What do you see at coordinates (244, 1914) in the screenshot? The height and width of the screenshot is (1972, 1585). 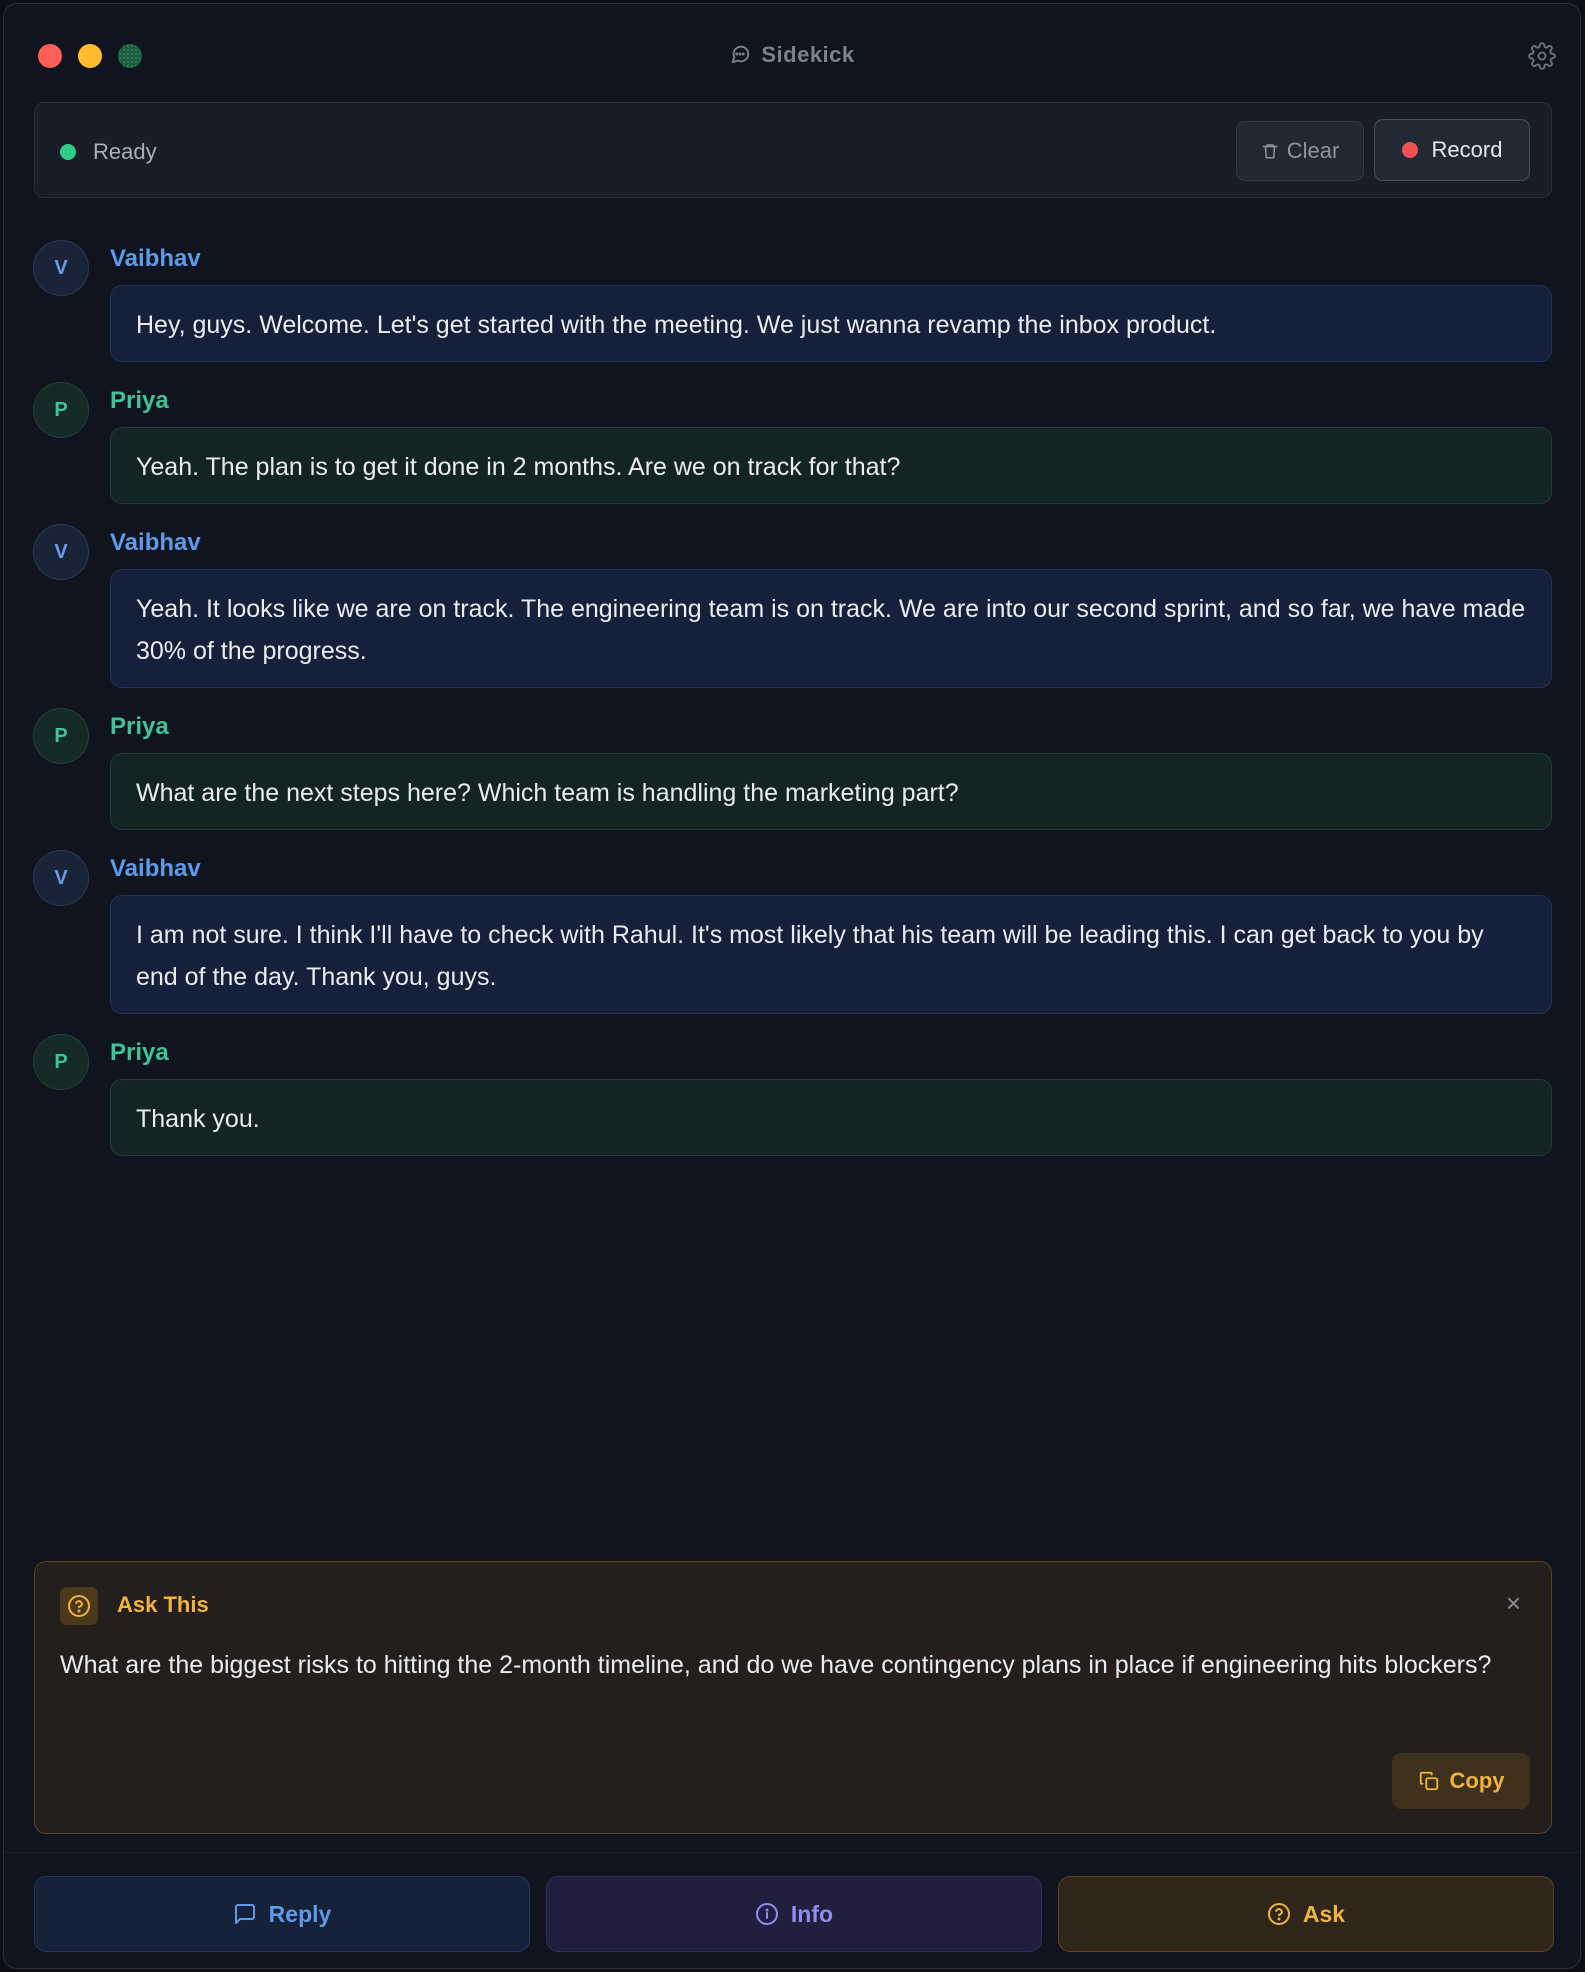 I see `message-square-icon` at bounding box center [244, 1914].